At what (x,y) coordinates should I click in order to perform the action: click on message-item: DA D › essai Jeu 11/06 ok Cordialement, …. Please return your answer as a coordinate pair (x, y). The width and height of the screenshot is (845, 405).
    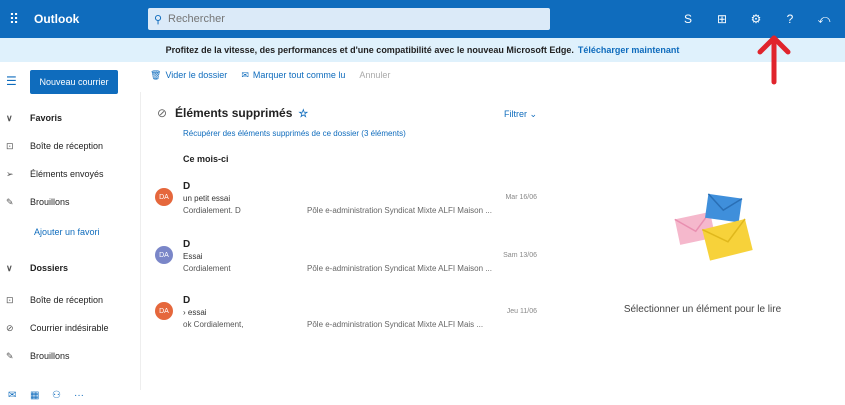
    Looking at the image, I should click on (350, 319).